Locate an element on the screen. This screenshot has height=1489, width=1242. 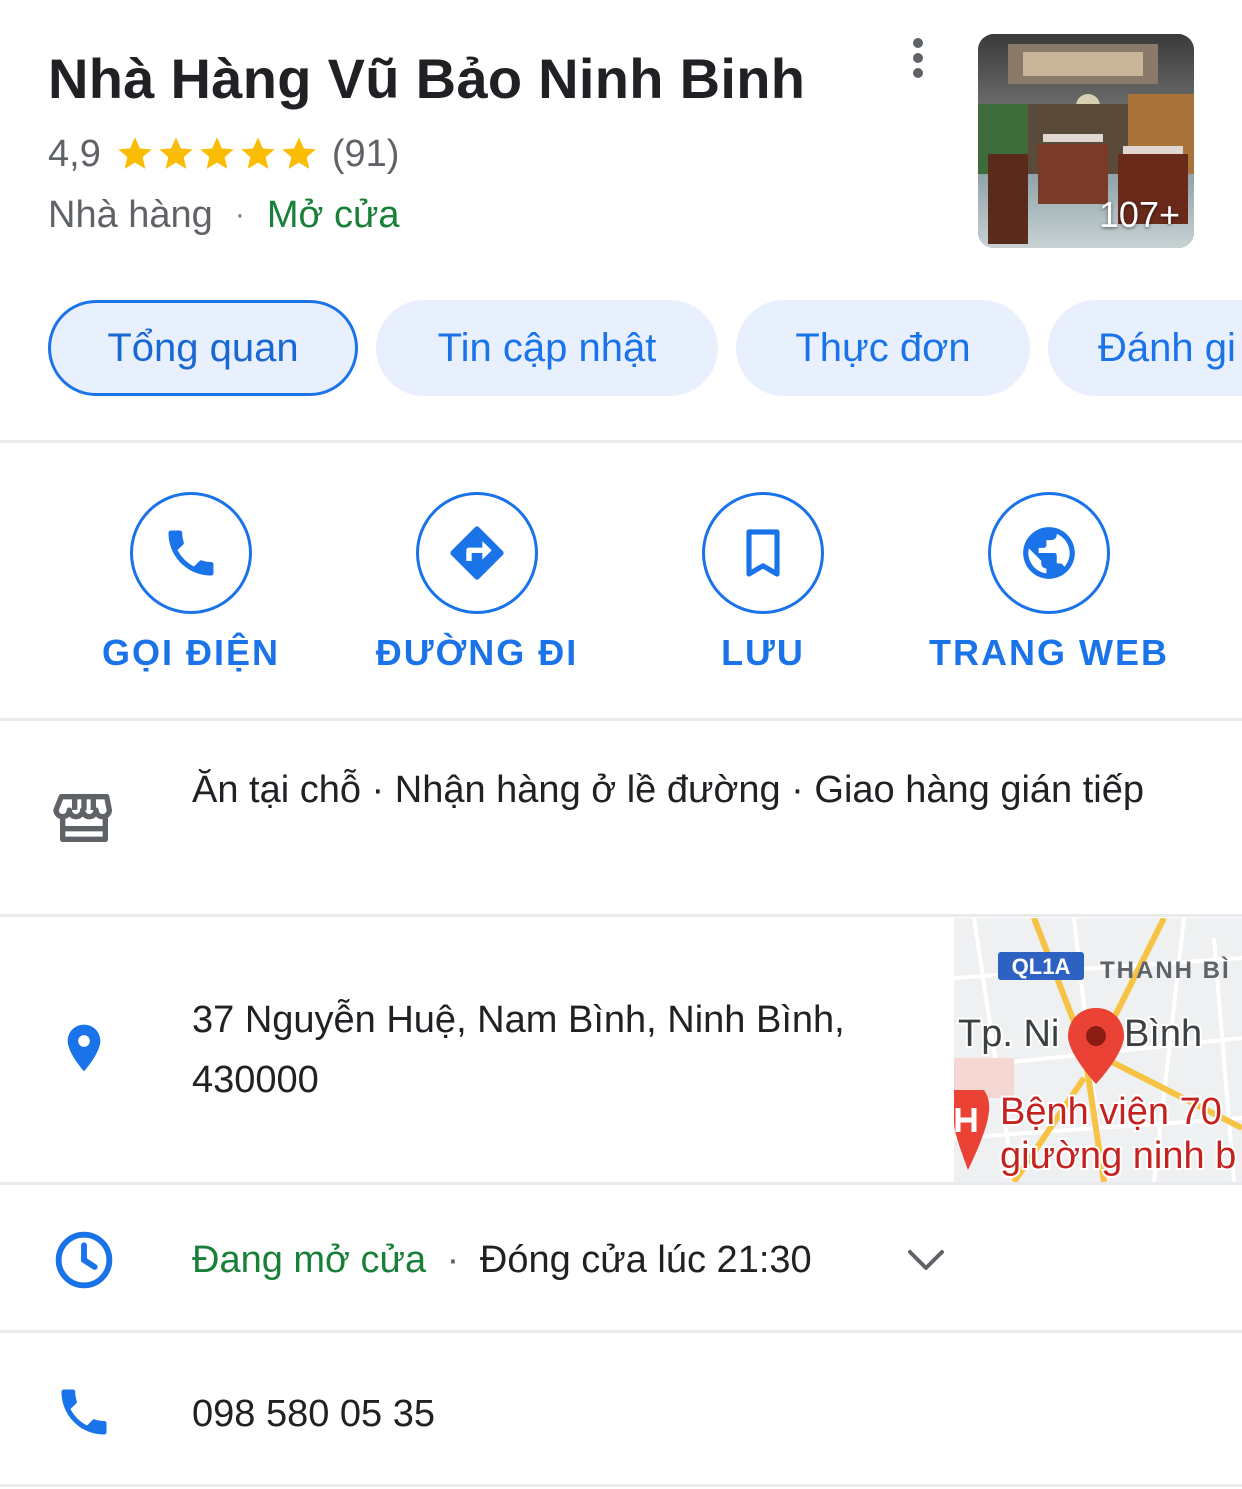
map-poi-line1: Bệnh viện 70 is located at coordinates (1111, 1112).